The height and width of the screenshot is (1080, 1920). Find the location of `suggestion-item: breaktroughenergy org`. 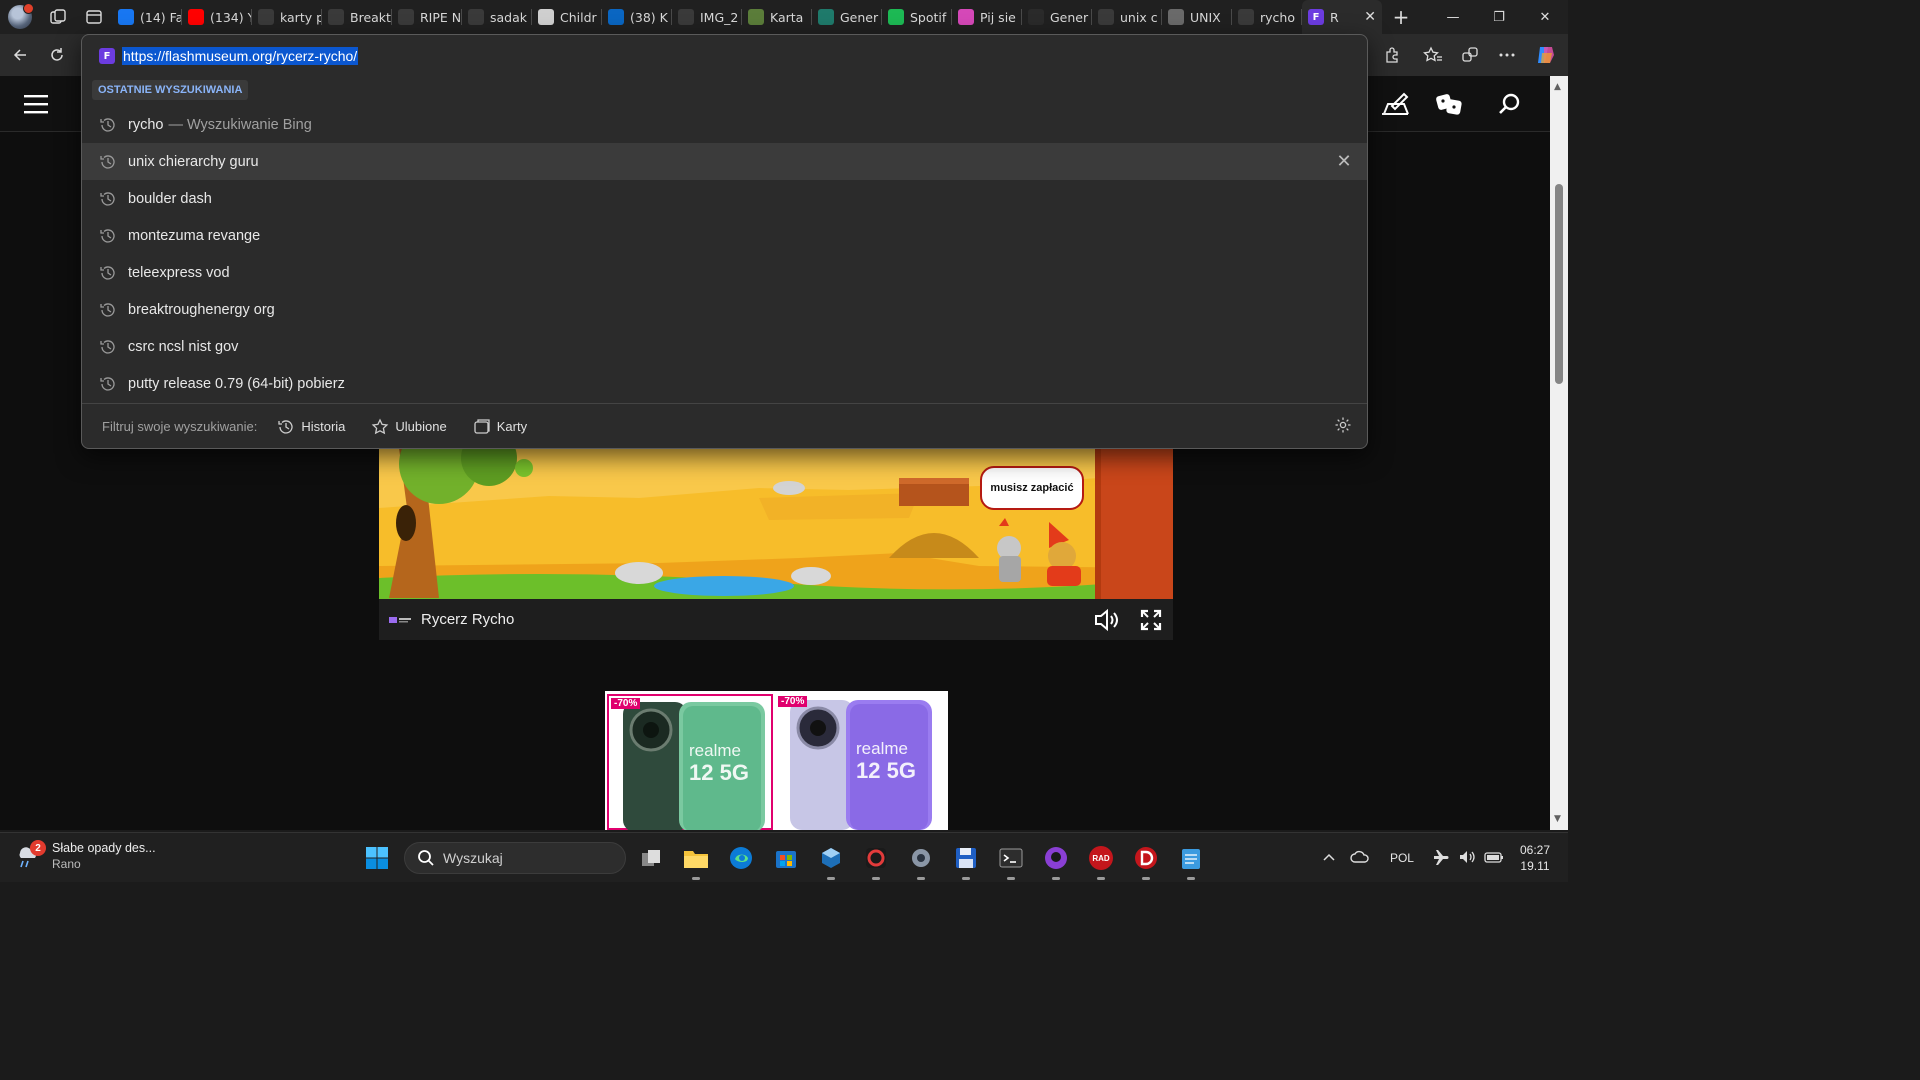

suggestion-item: breaktroughenergy org is located at coordinates (724, 309).